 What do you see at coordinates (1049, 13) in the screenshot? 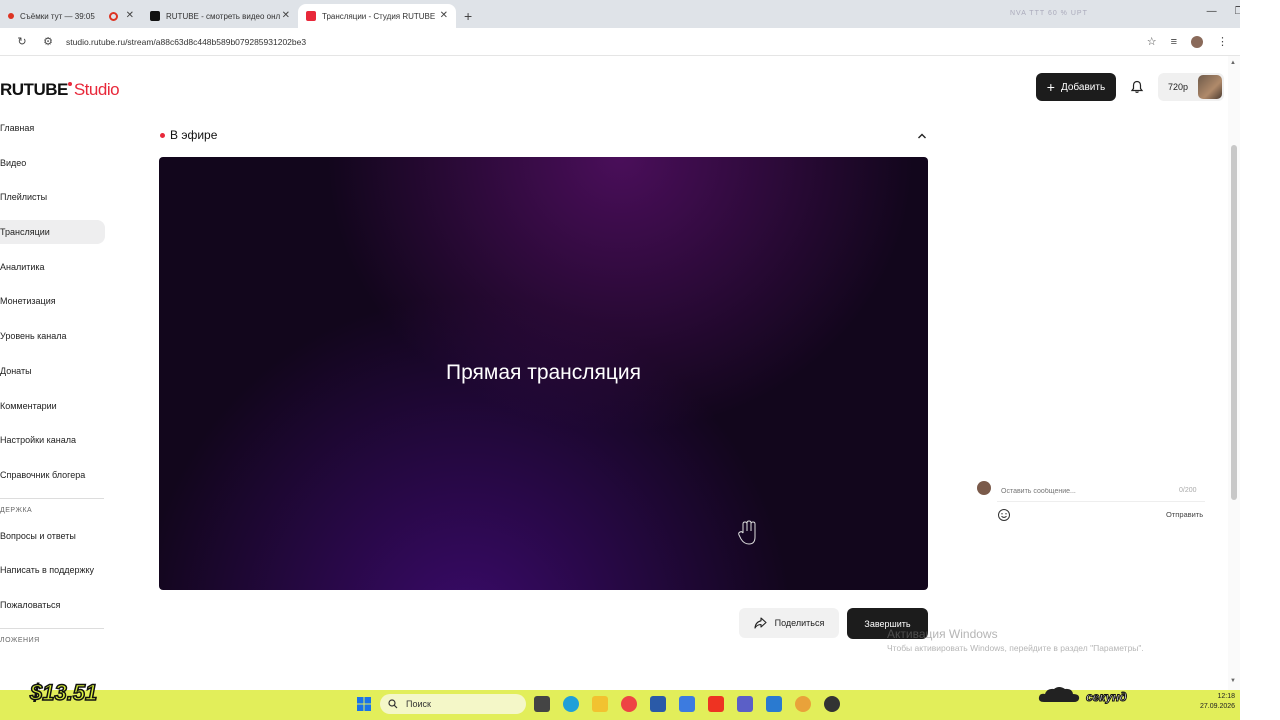
I see `tray-faint-text: NVA TTT 60 % UPT` at bounding box center [1049, 13].